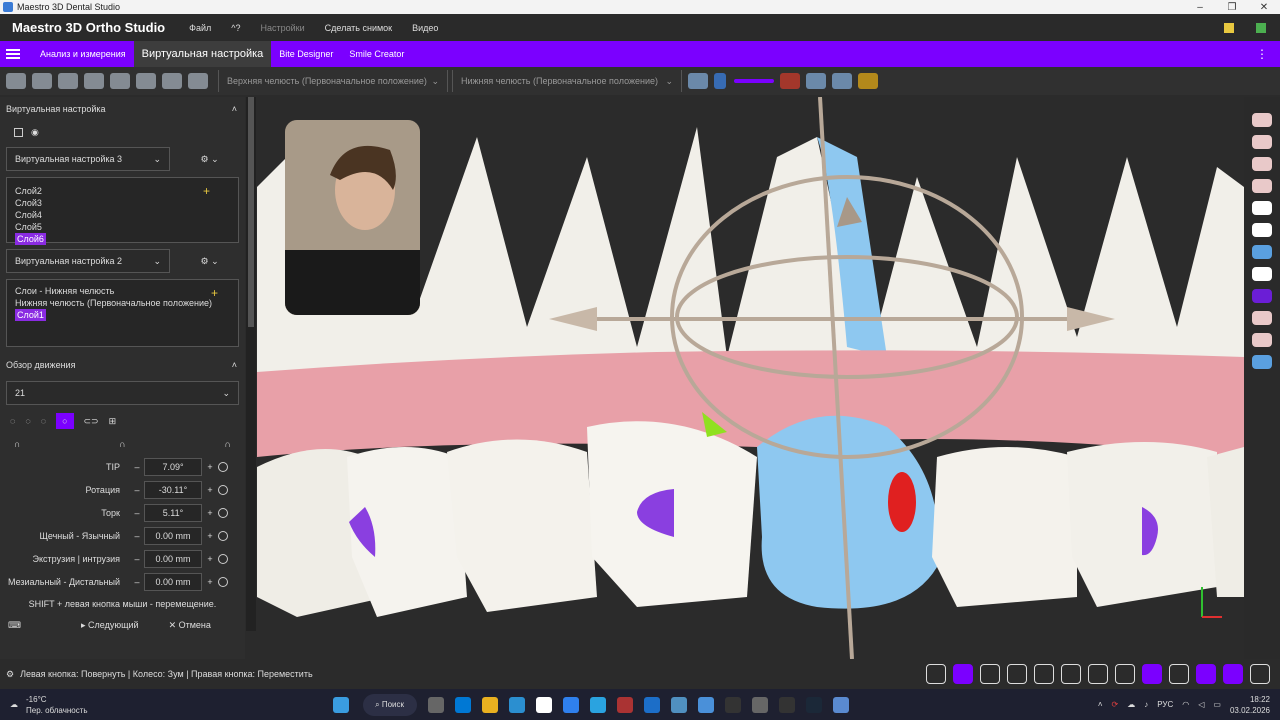 The height and width of the screenshot is (720, 1280). I want to click on volume-icon: ◁, so click(1201, 704).